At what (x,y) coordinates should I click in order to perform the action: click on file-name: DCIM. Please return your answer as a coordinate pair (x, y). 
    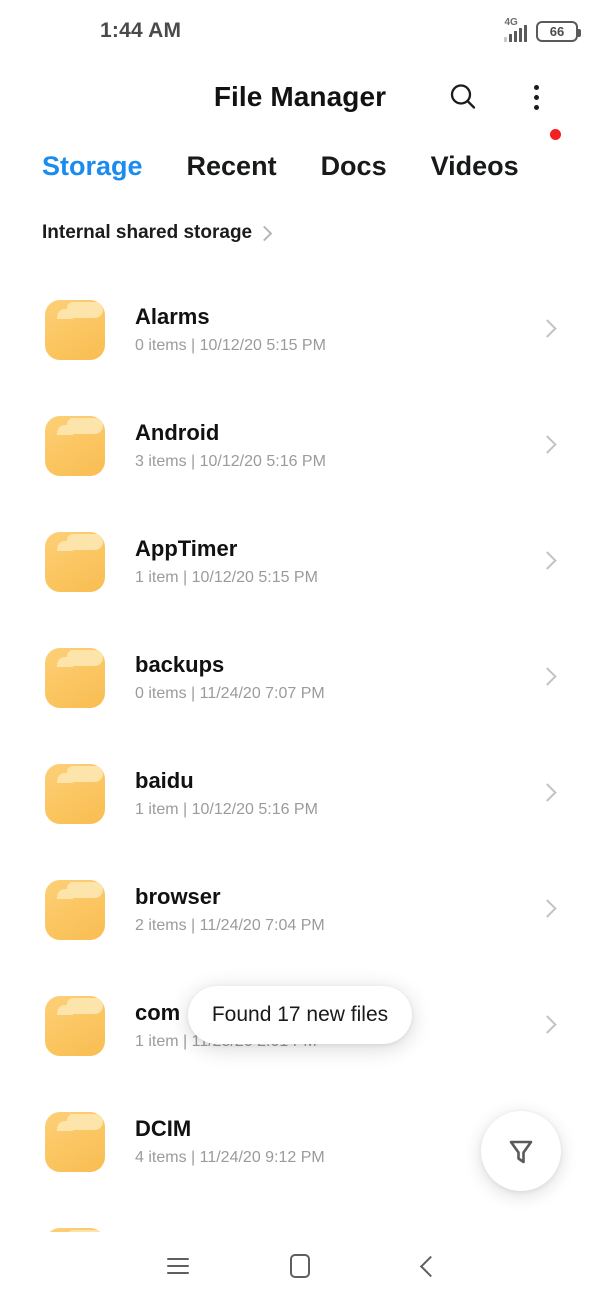
    Looking at the image, I should click on (163, 1128).